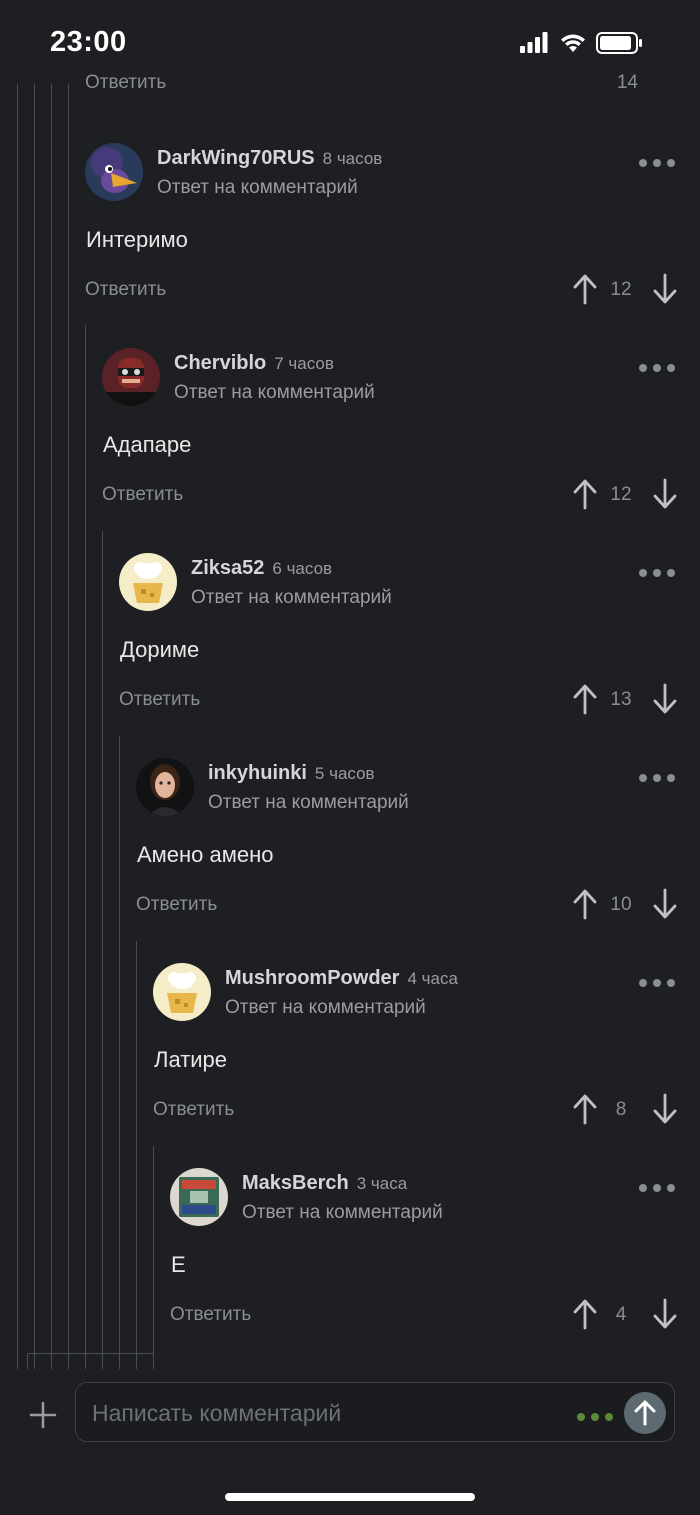 This screenshot has width=700, height=1515. I want to click on comment-author: inkyhuinki 5 часов, so click(291, 773).